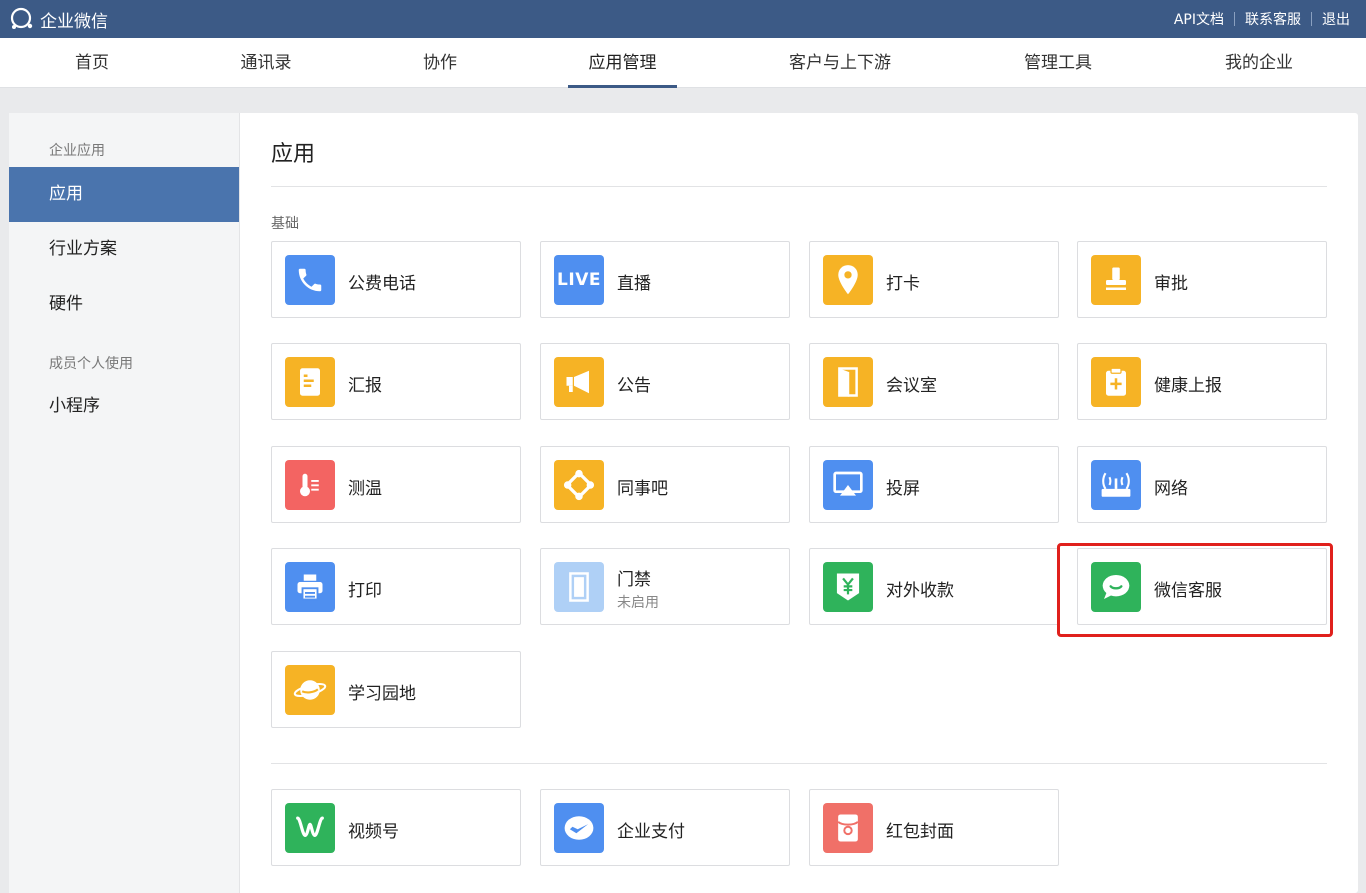 Image resolution: width=1366 pixels, height=893 pixels. What do you see at coordinates (848, 382) in the screenshot?
I see `door-icon` at bounding box center [848, 382].